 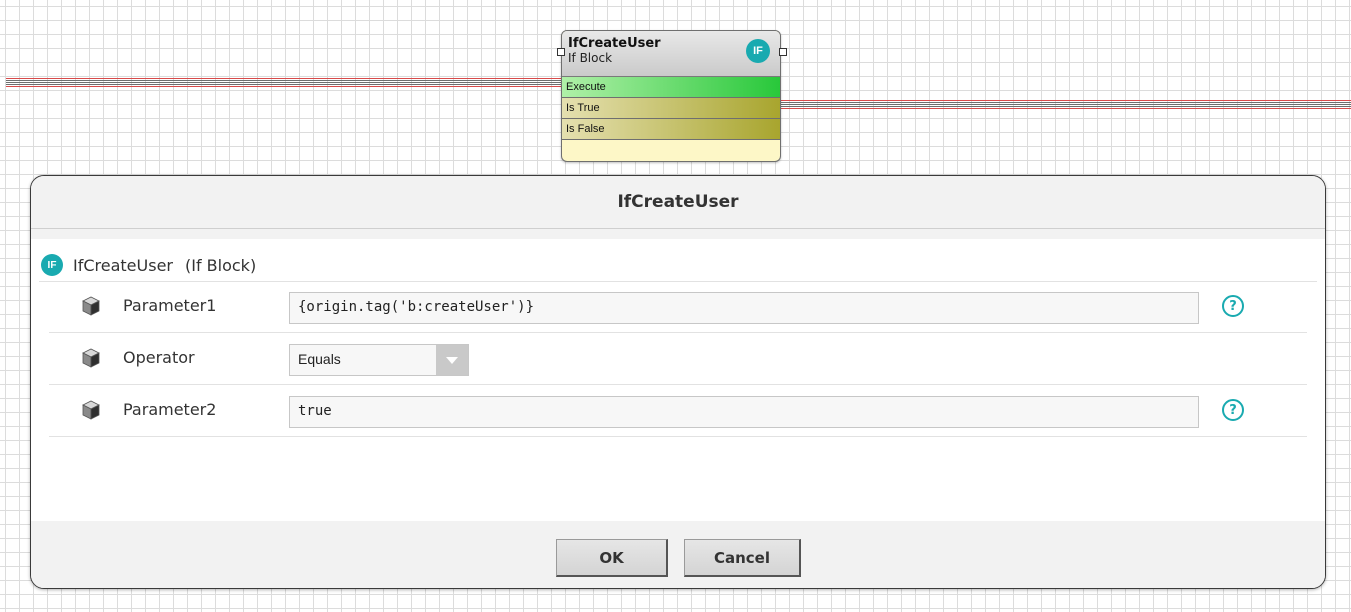 What do you see at coordinates (561, 52) in the screenshot?
I see `input-port` at bounding box center [561, 52].